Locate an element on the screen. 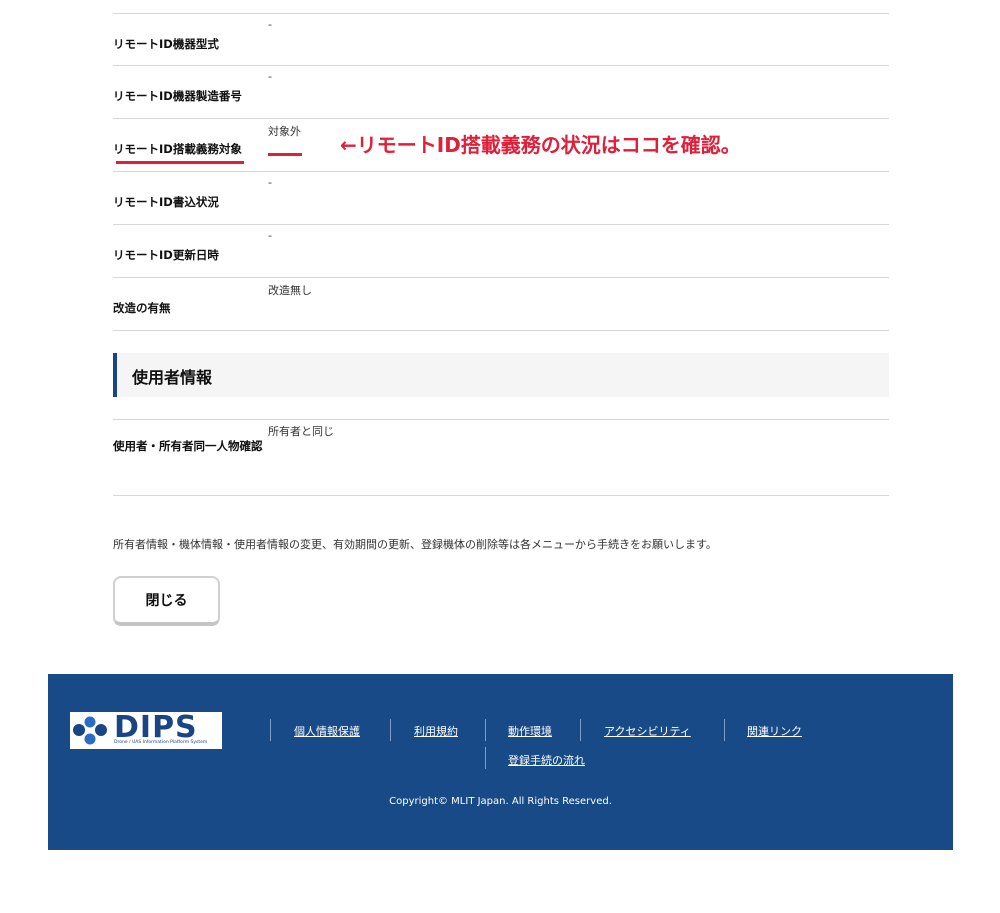 This screenshot has height=913, width=1000. footer-link-privacy: 個人情報保護 is located at coordinates (327, 731).